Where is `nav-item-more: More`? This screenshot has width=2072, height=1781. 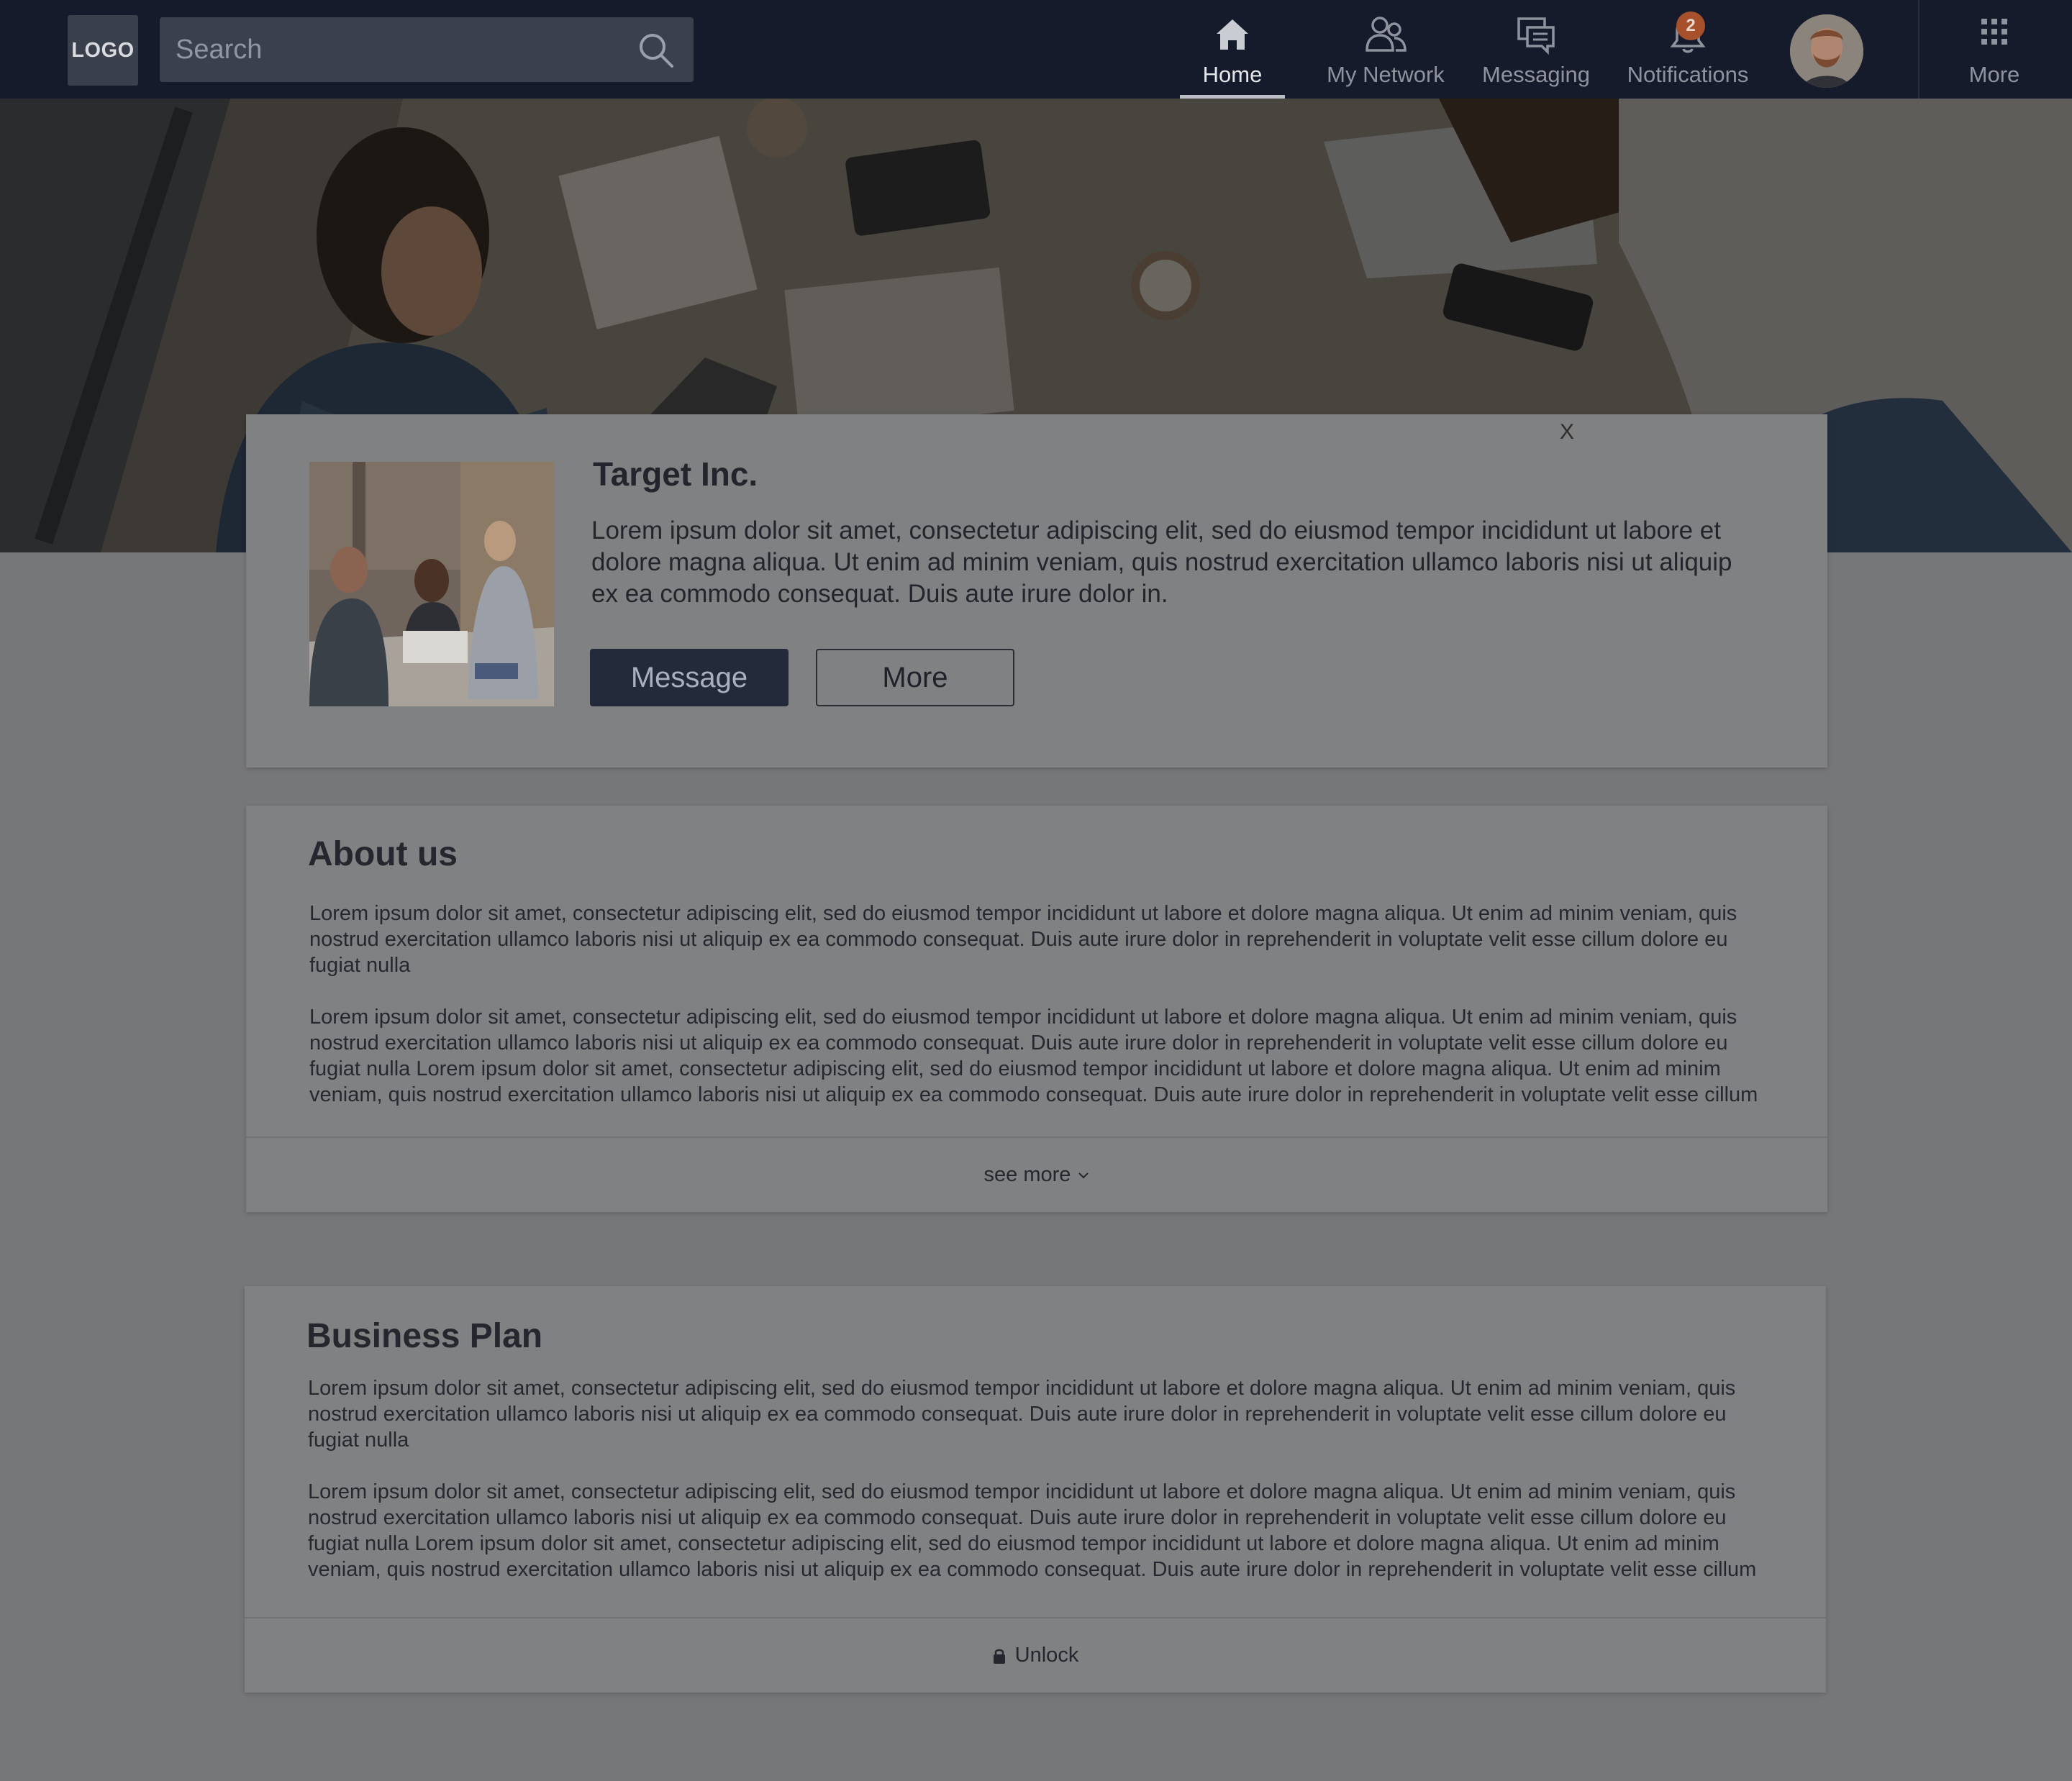
nav-item-more: More is located at coordinates (1994, 56).